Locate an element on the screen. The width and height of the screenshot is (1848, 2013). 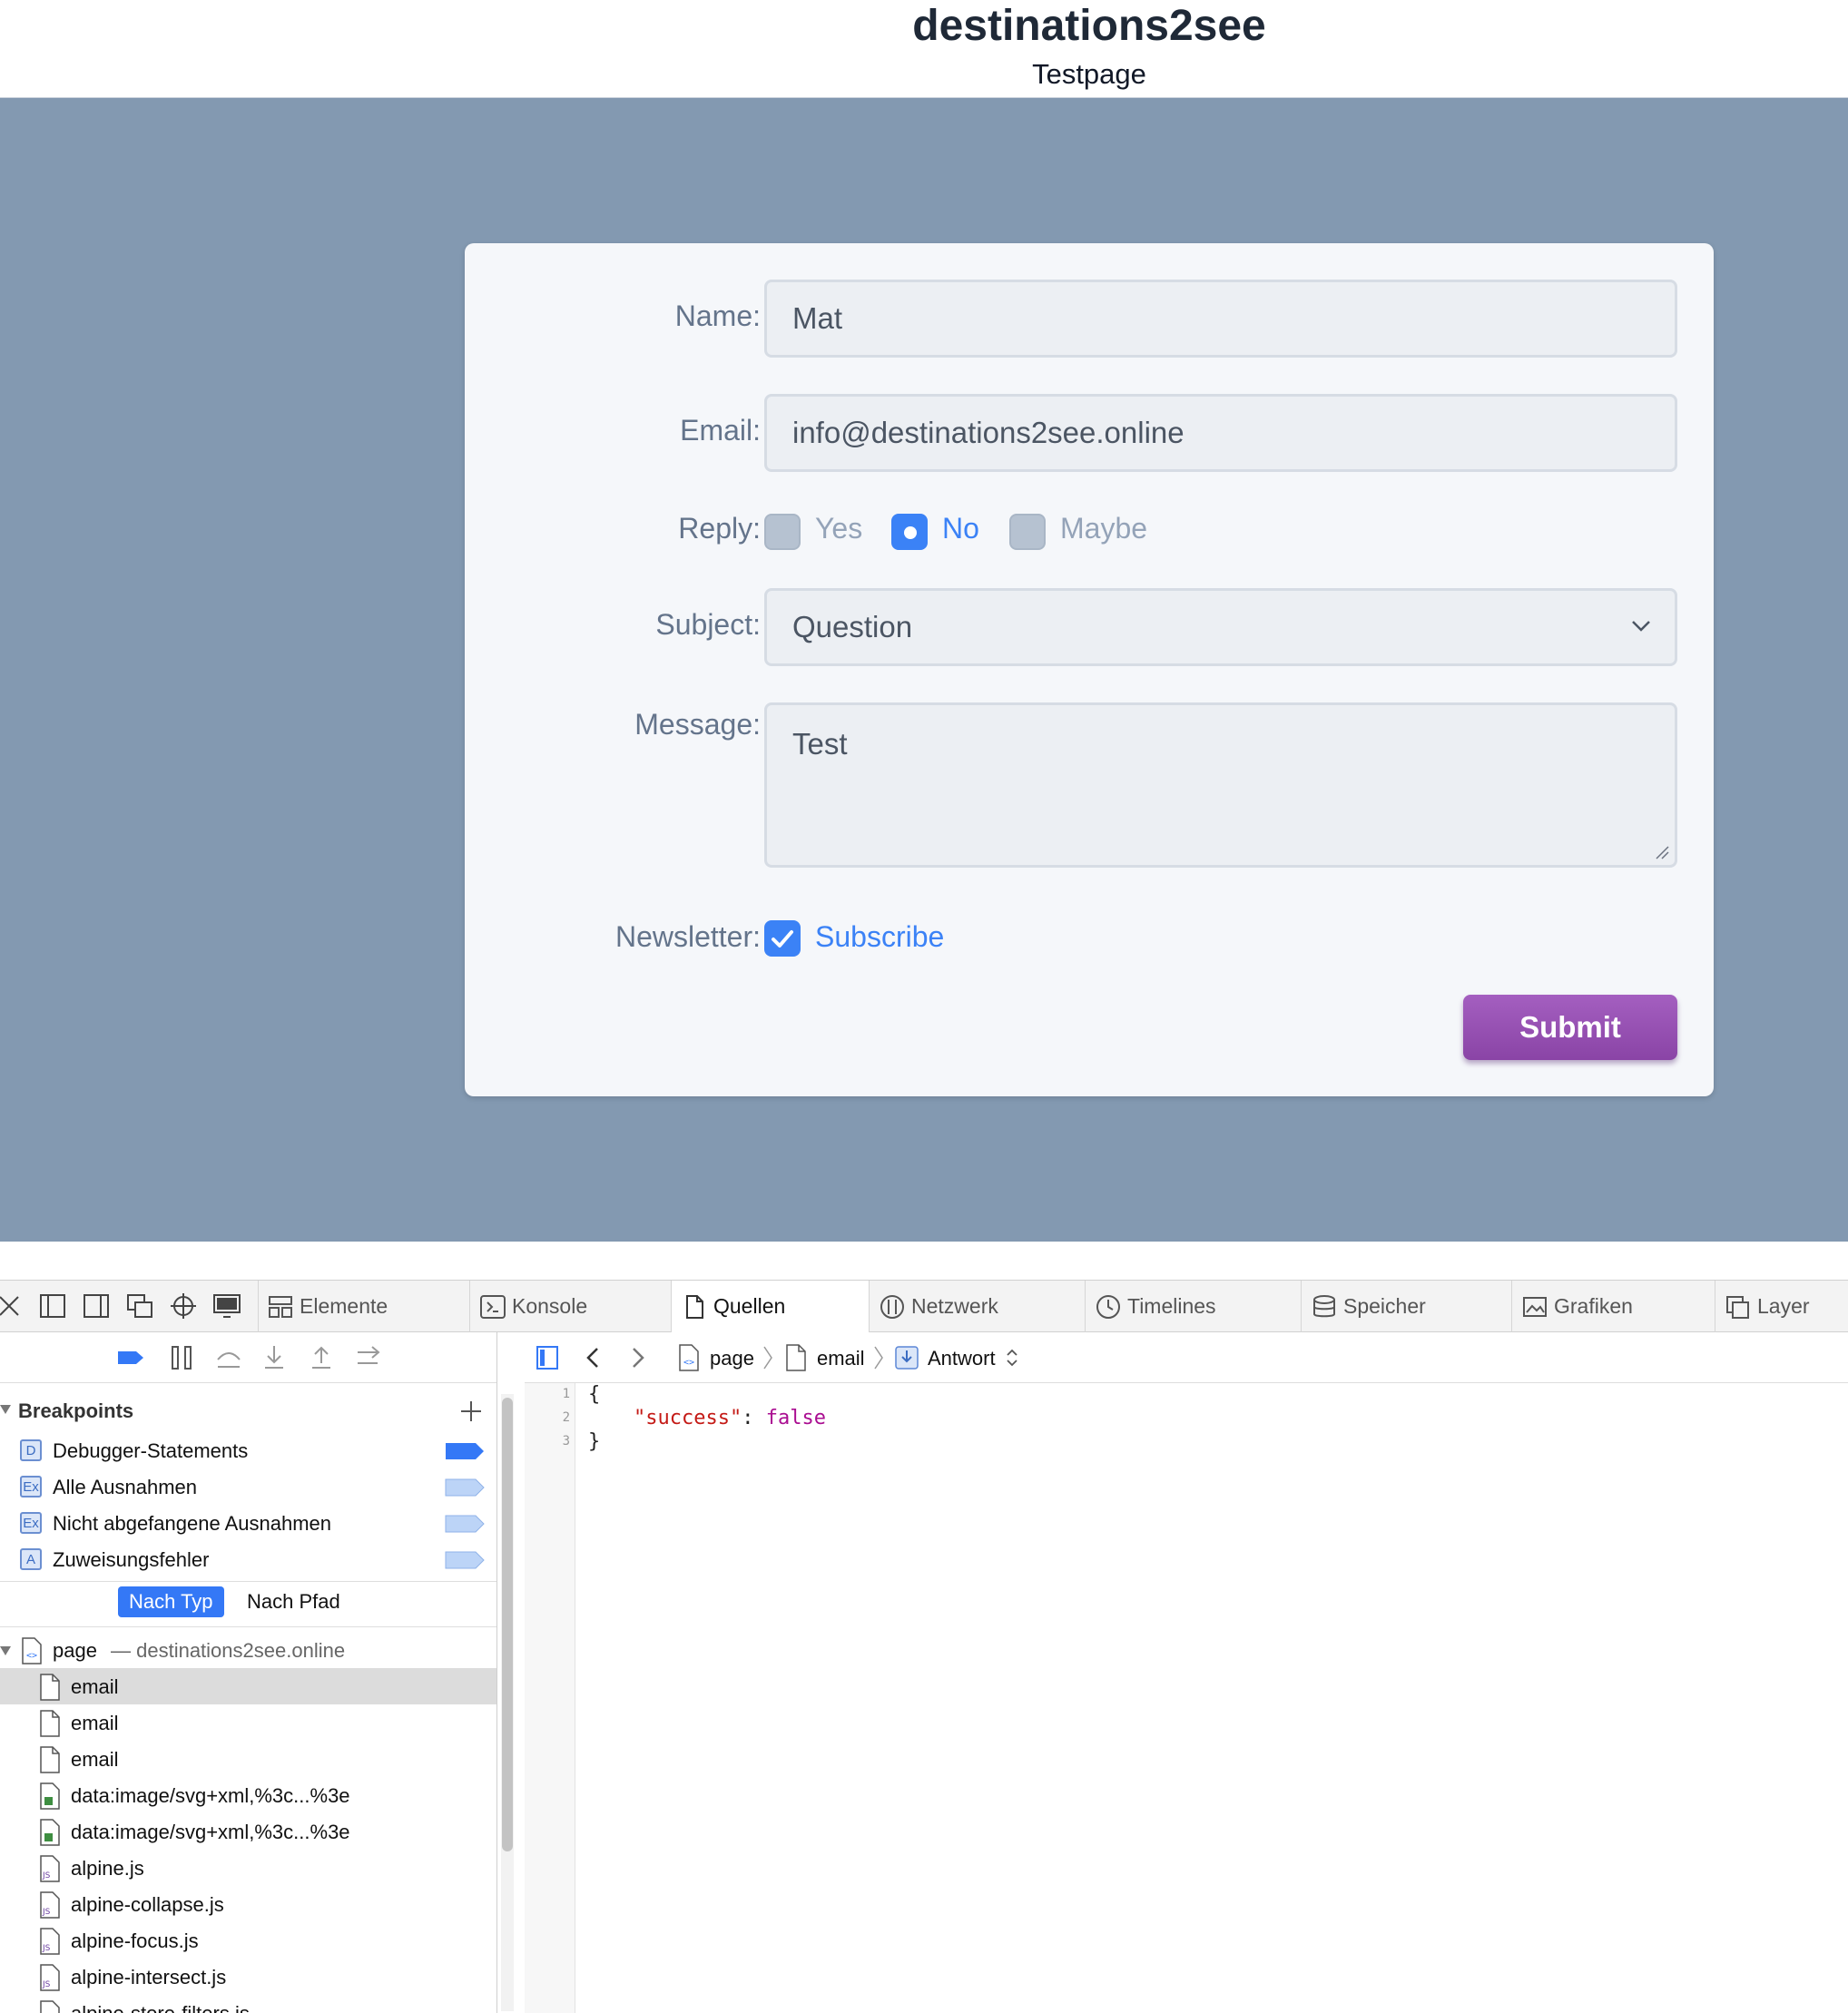
reply-yes-radio is located at coordinates (782, 532).